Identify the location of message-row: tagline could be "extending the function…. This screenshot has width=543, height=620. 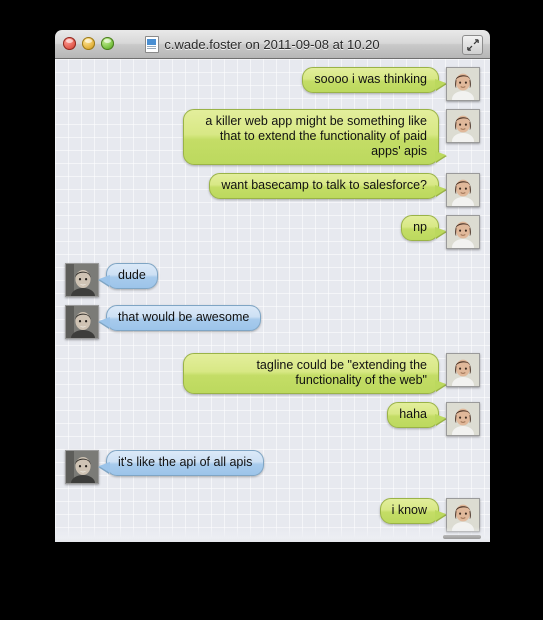
(272, 373).